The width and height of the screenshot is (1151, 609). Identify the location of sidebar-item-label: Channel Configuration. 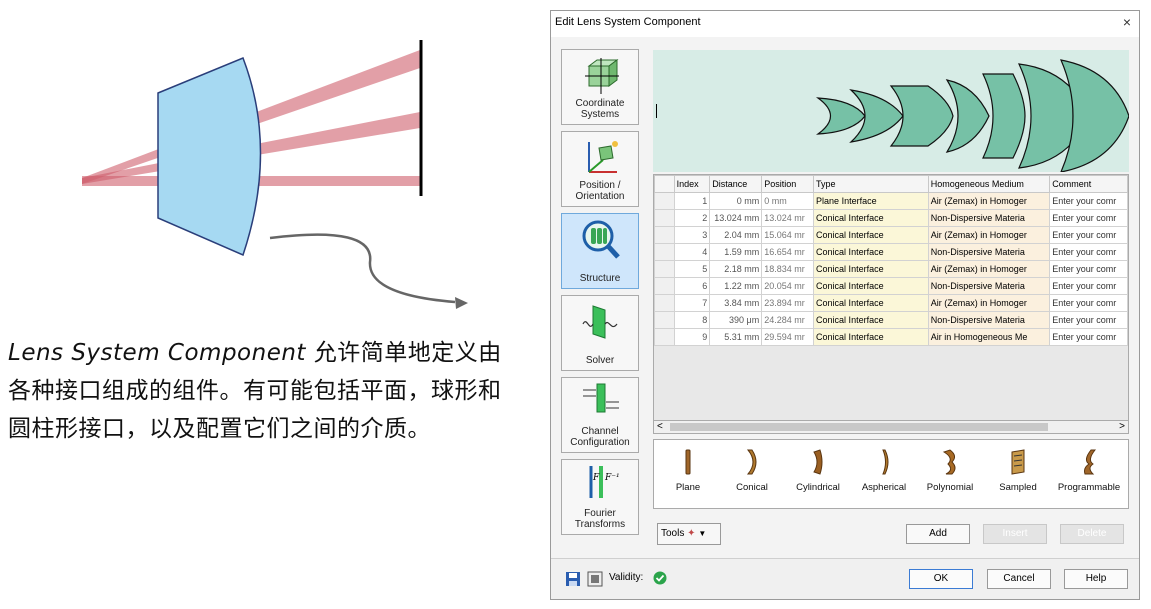
(600, 437).